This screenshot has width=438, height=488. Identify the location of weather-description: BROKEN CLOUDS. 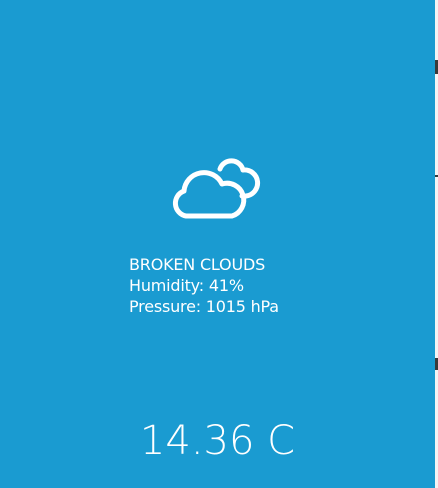
(197, 264).